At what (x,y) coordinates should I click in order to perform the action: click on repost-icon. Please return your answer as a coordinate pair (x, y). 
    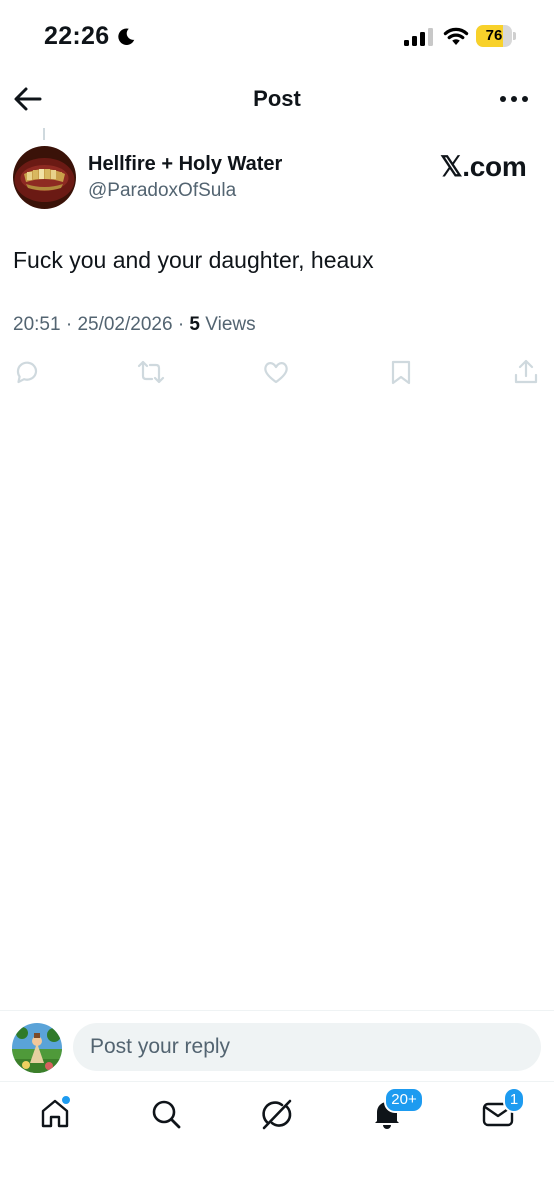
    Looking at the image, I should click on (151, 372).